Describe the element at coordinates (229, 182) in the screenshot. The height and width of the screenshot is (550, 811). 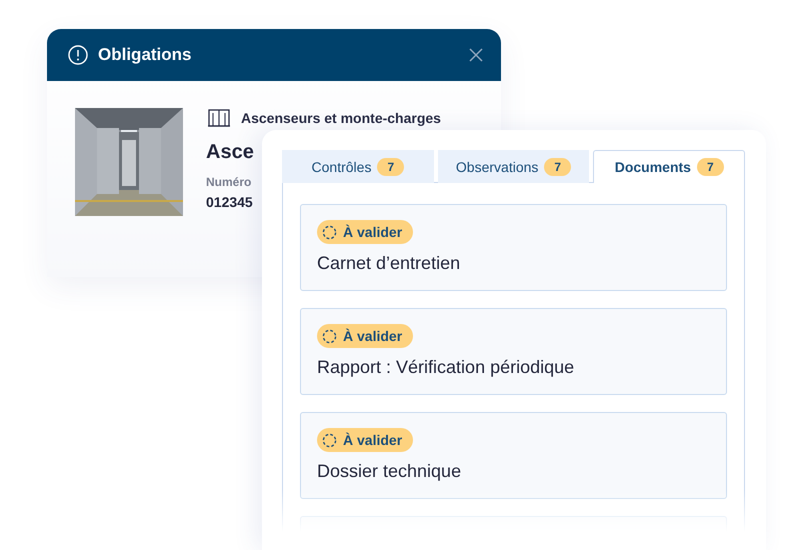
I see `number-label: Numéro` at that location.